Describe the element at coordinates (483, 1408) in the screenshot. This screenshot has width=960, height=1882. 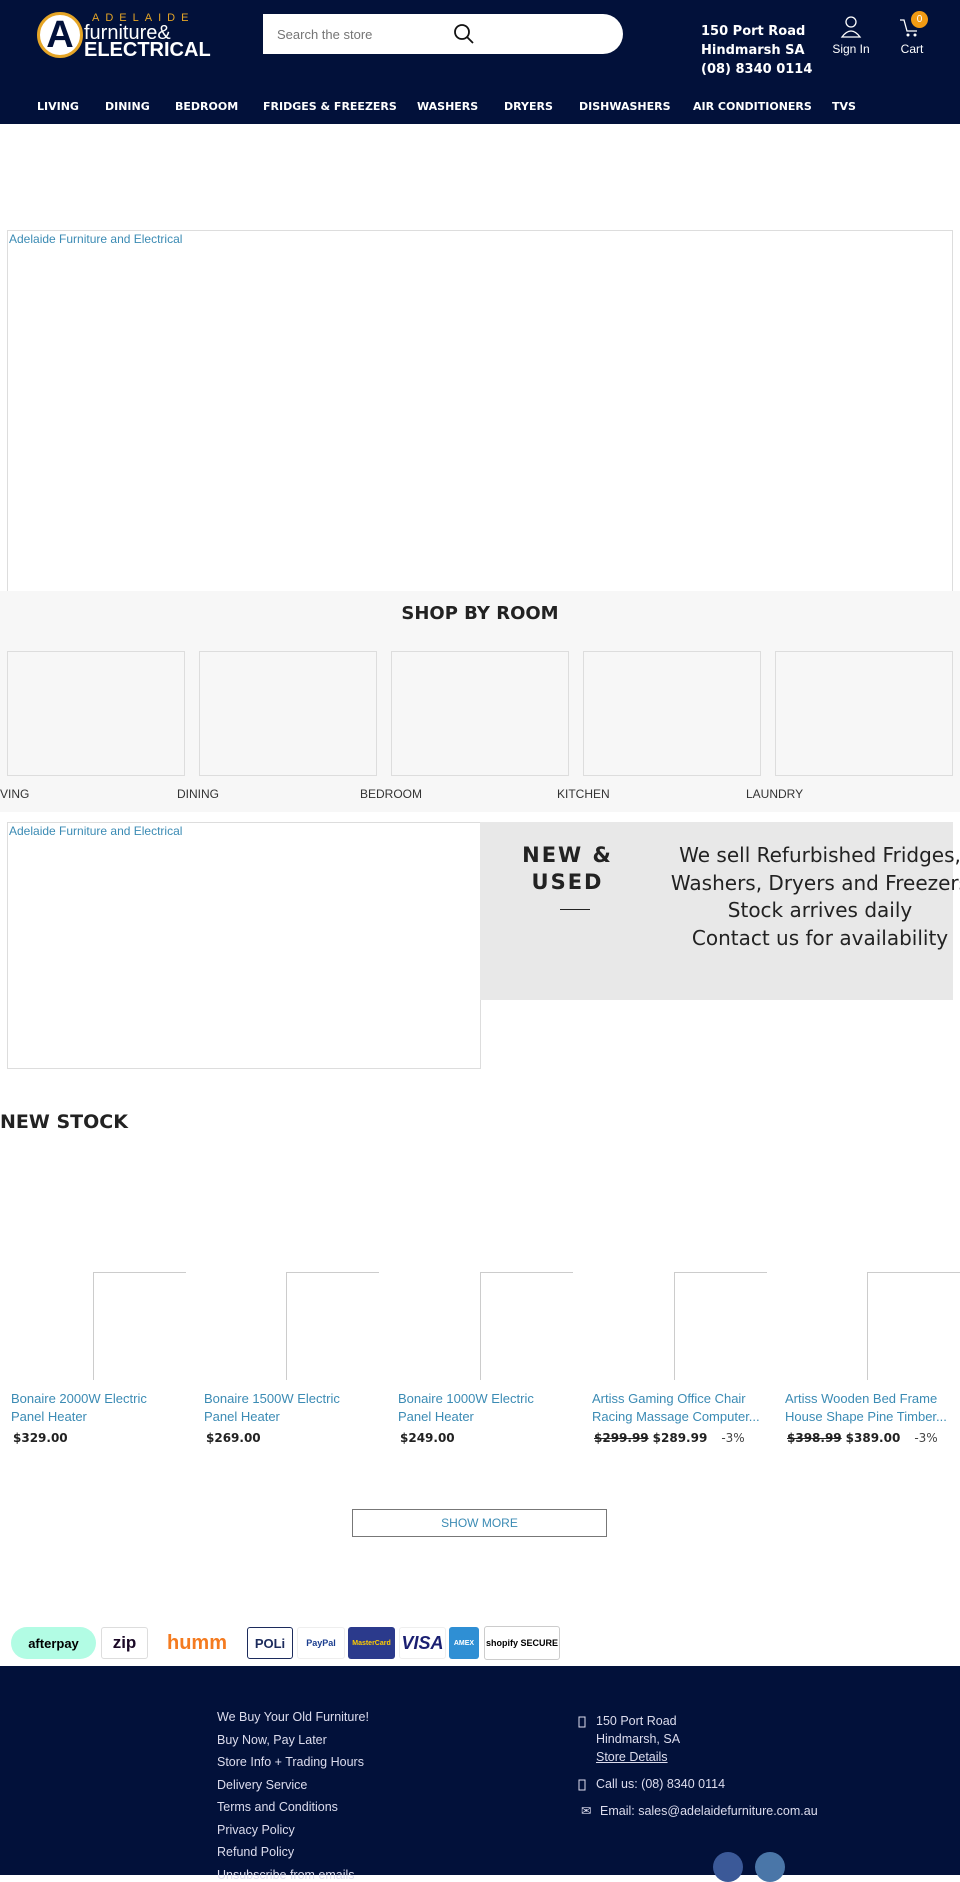
I see `product-title: Bonaire 1000W Electric Panel Heater` at that location.